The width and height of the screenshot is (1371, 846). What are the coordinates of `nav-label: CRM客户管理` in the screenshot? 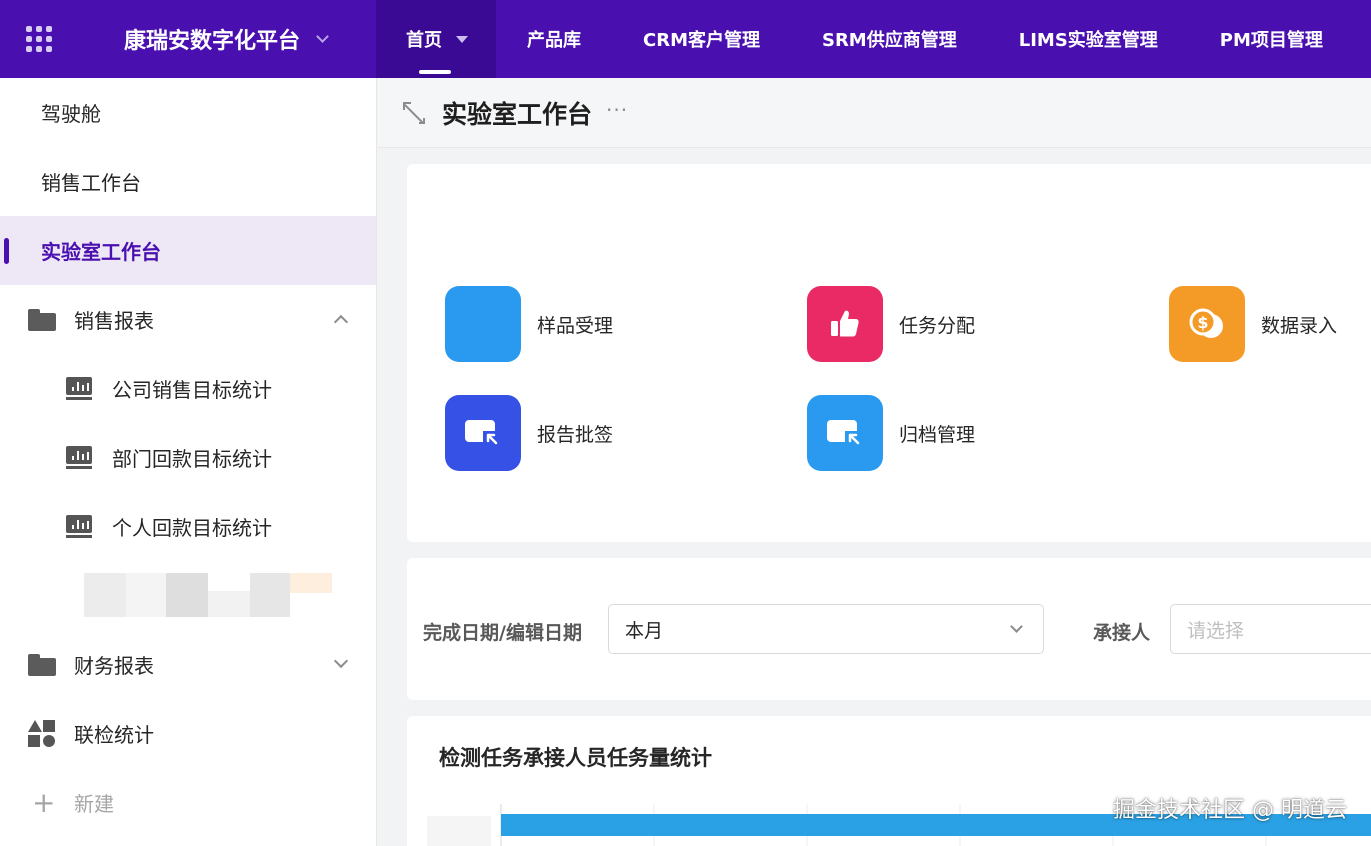 It's located at (701, 40).